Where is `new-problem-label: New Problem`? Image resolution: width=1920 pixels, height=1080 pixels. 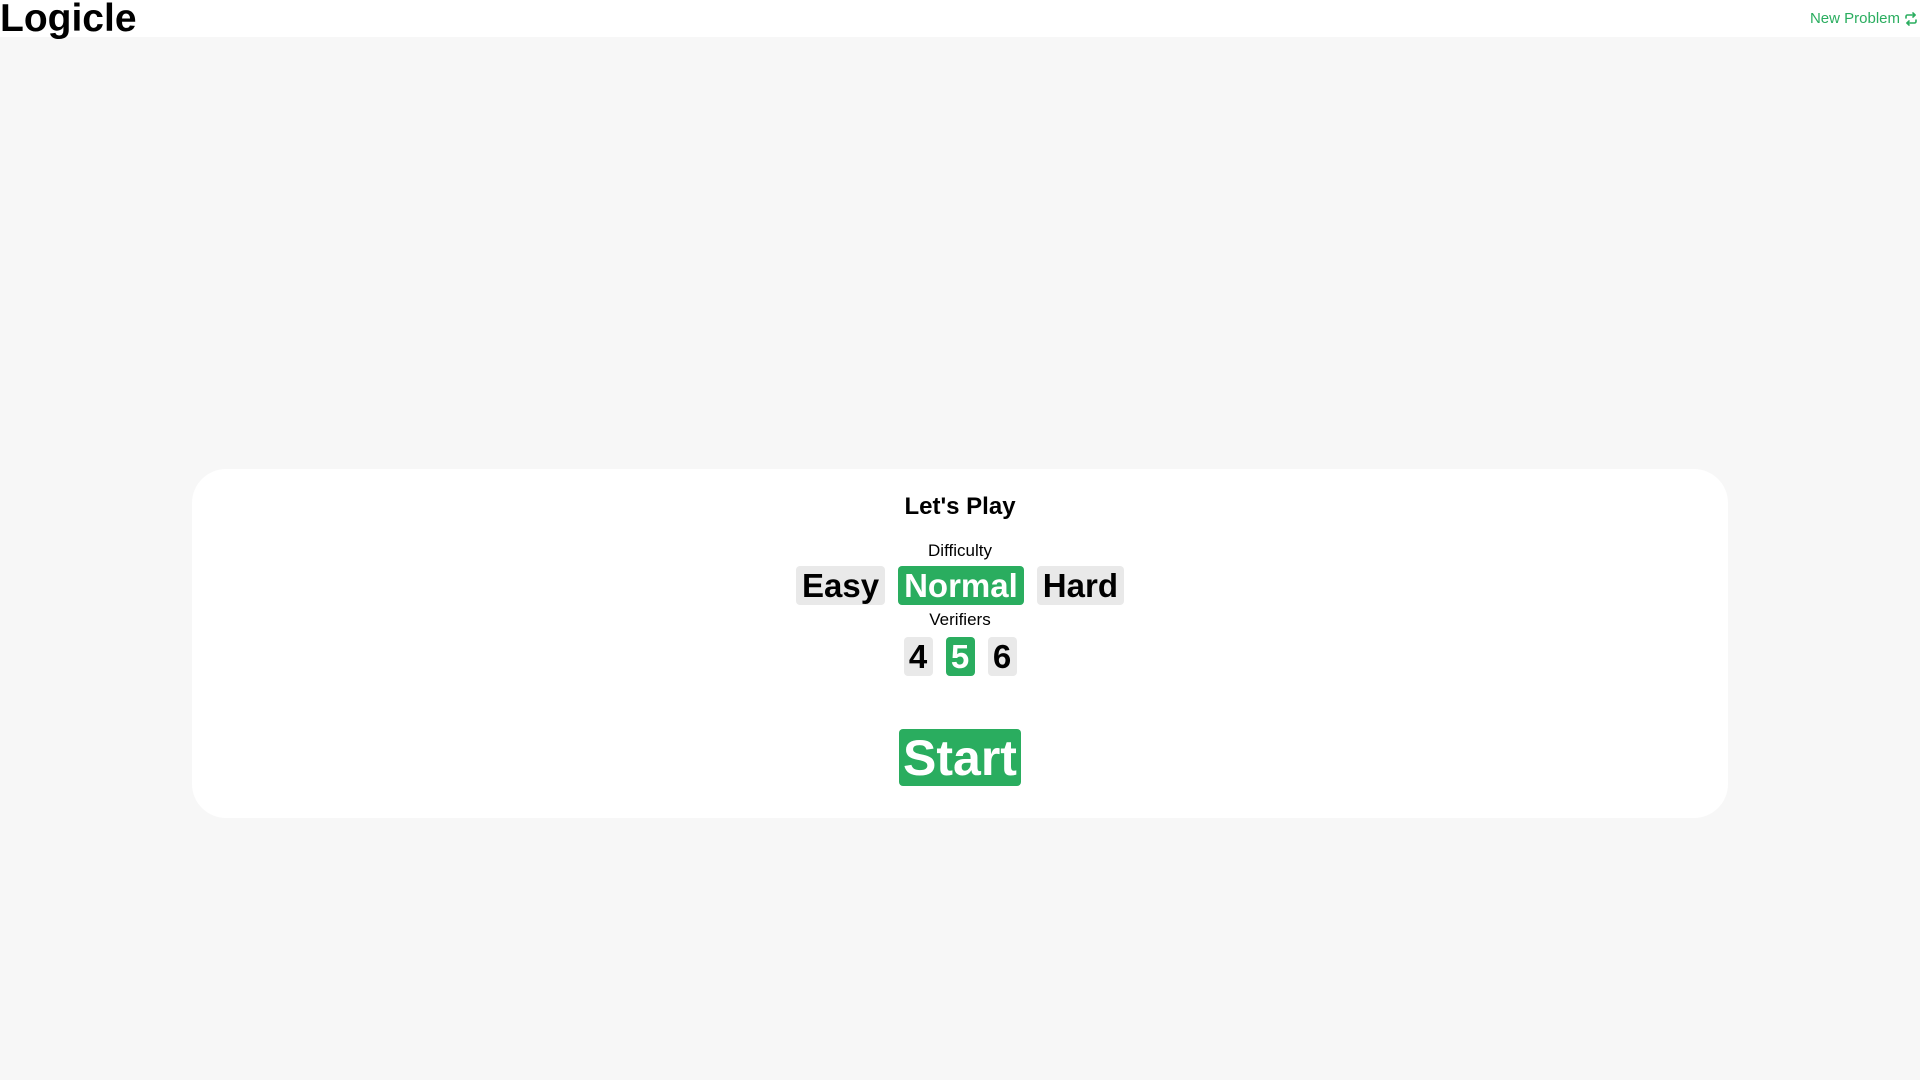 new-problem-label: New Problem is located at coordinates (1854, 18).